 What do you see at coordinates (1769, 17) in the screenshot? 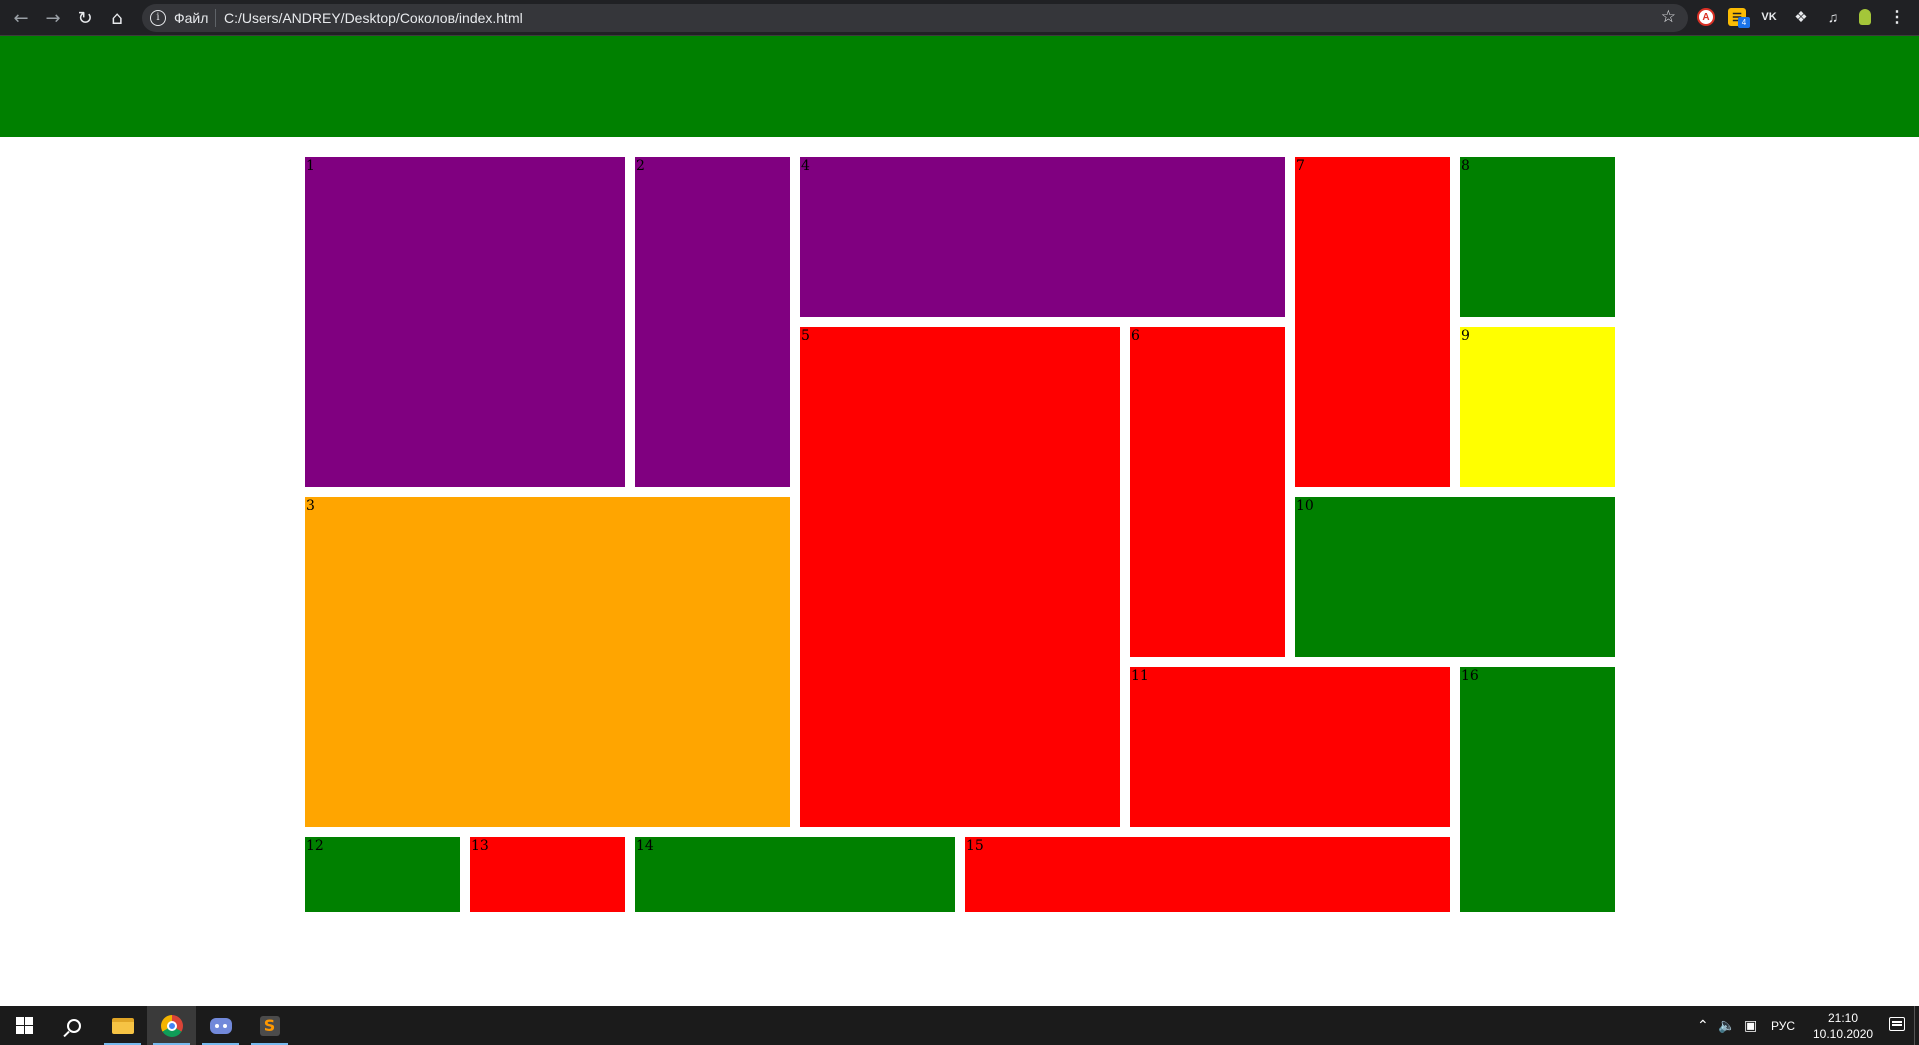
I see `vk-icon: VK` at bounding box center [1769, 17].